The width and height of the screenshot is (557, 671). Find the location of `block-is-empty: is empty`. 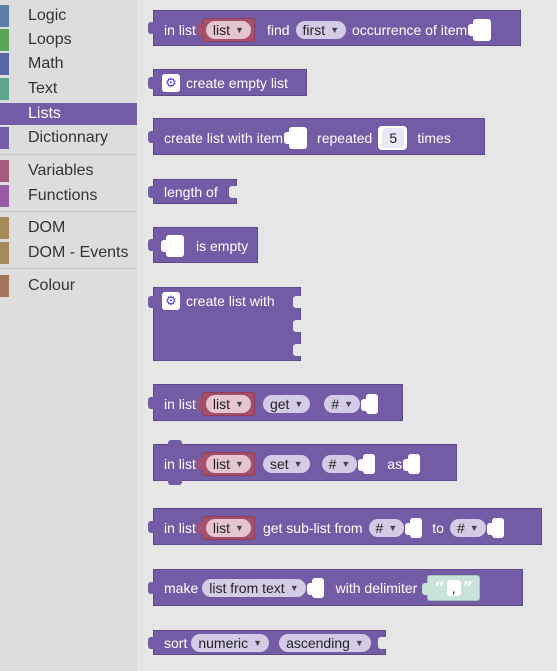

block-is-empty: is empty is located at coordinates (203, 245).